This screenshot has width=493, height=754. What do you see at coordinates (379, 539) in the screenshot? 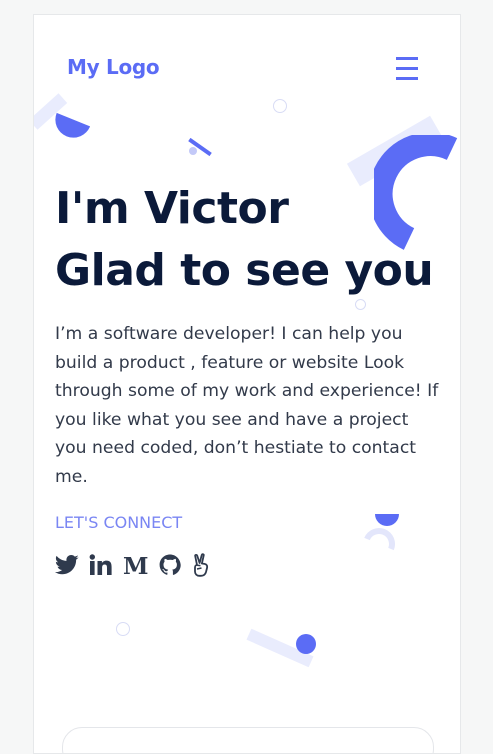
I see `decor-arc-small` at bounding box center [379, 539].